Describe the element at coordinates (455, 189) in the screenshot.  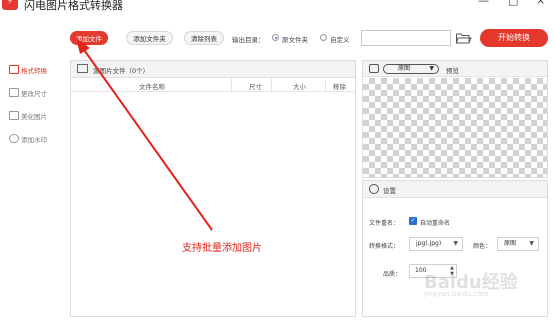
I see `settings-header: 设置` at that location.